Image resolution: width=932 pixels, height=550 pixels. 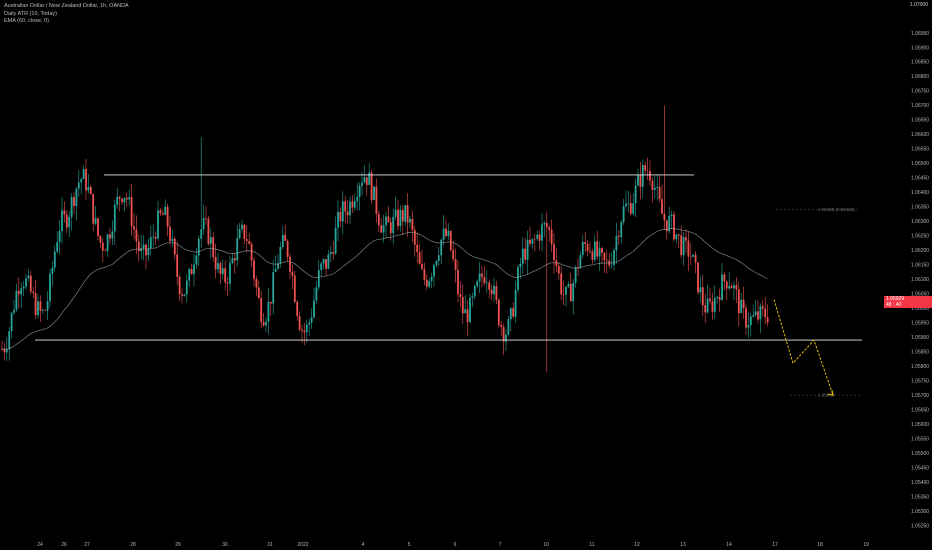 I want to click on price-tick-label: 1.06900, so click(x=920, y=48).